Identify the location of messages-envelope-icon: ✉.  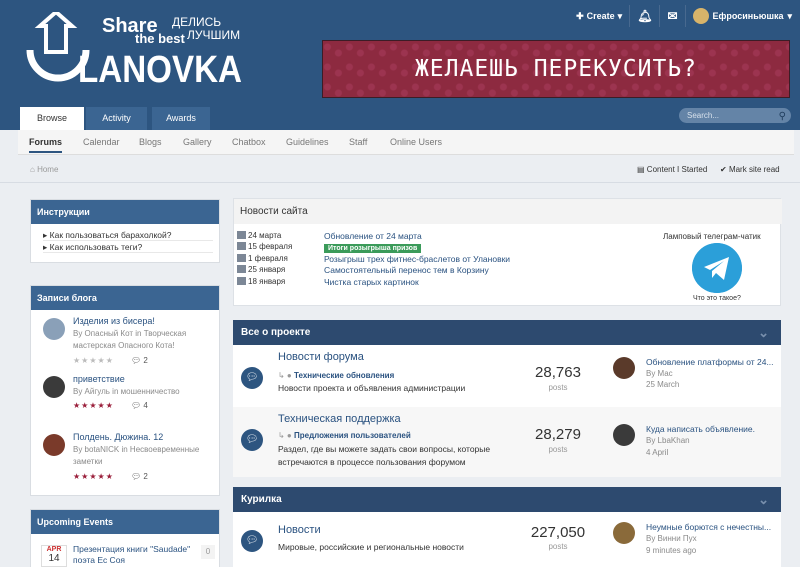
(672, 16).